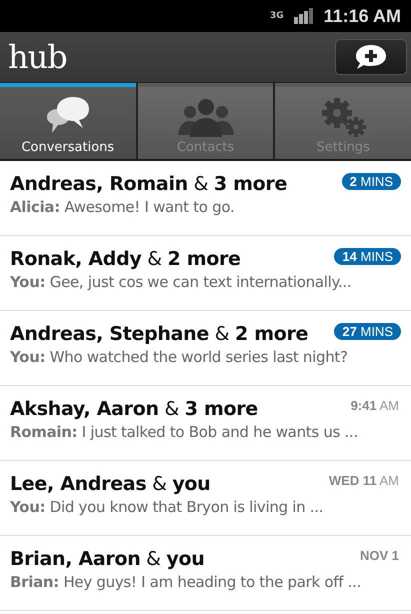  Describe the element at coordinates (304, 16) in the screenshot. I see `signal-icon` at that location.